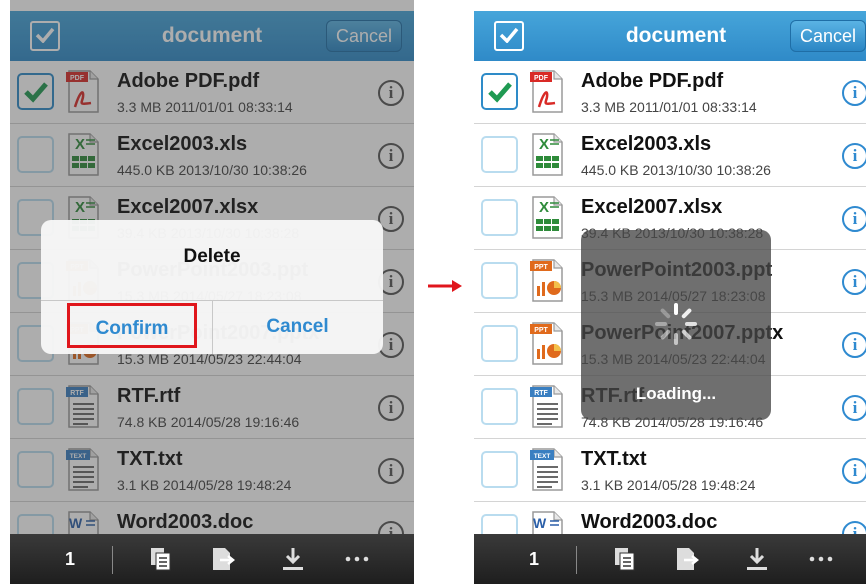  What do you see at coordinates (542, 456) in the screenshot?
I see `svg-text: TEXT` at bounding box center [542, 456].